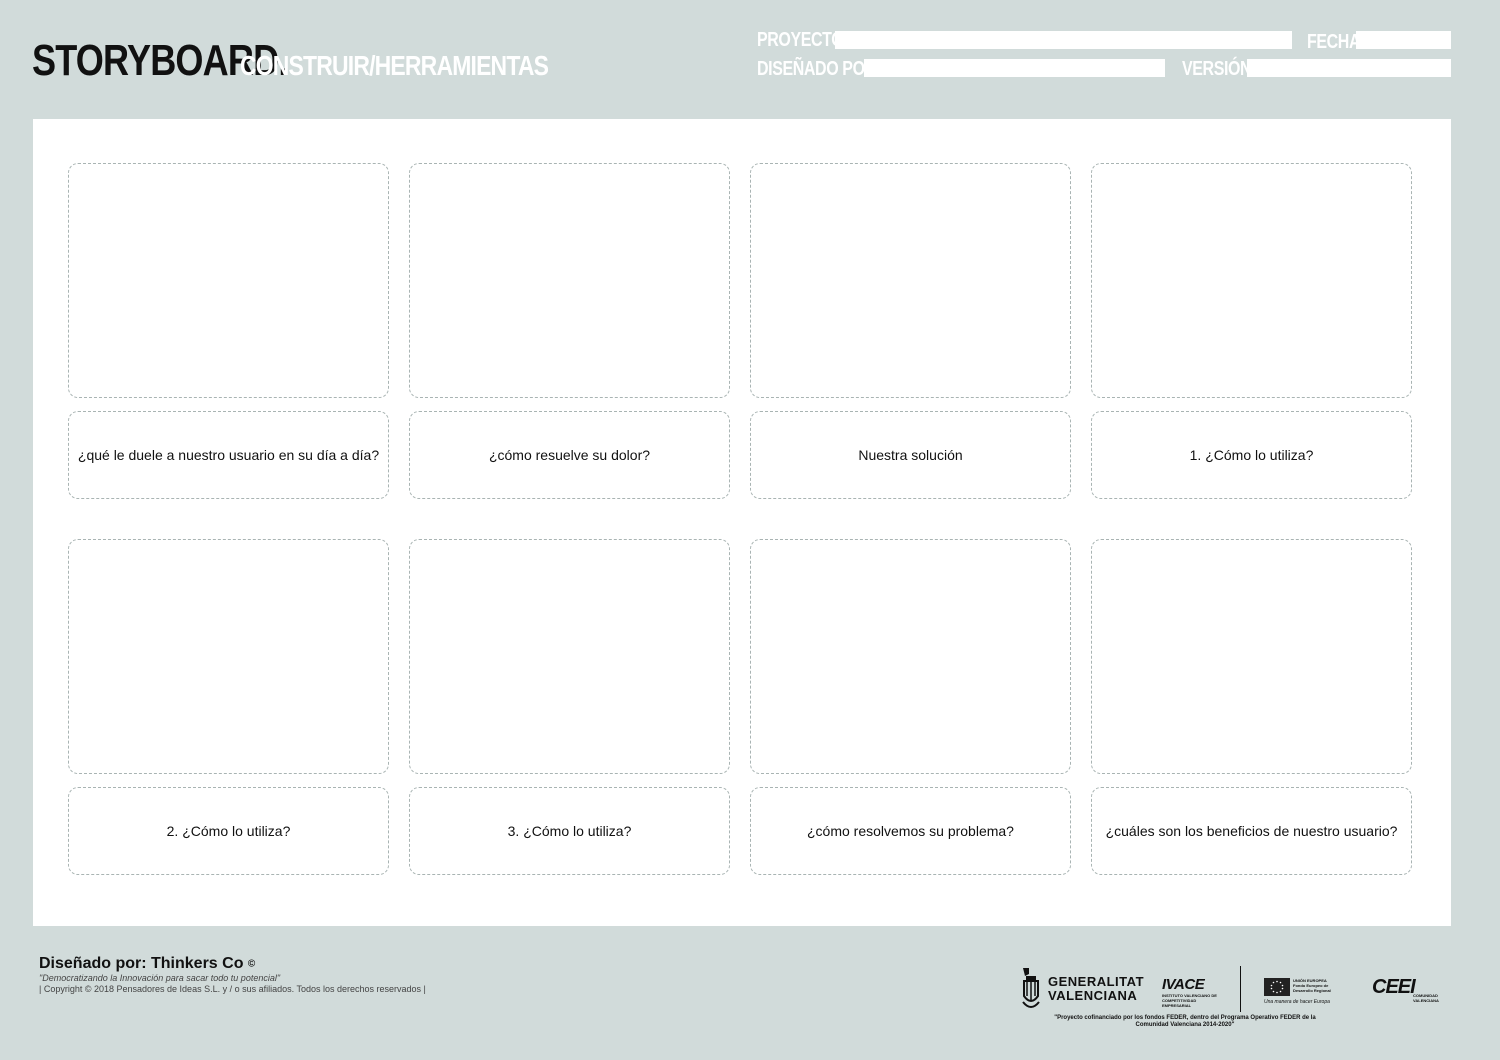 This screenshot has width=1500, height=1060. What do you see at coordinates (910, 280) in the screenshot?
I see `panel-3-frame` at bounding box center [910, 280].